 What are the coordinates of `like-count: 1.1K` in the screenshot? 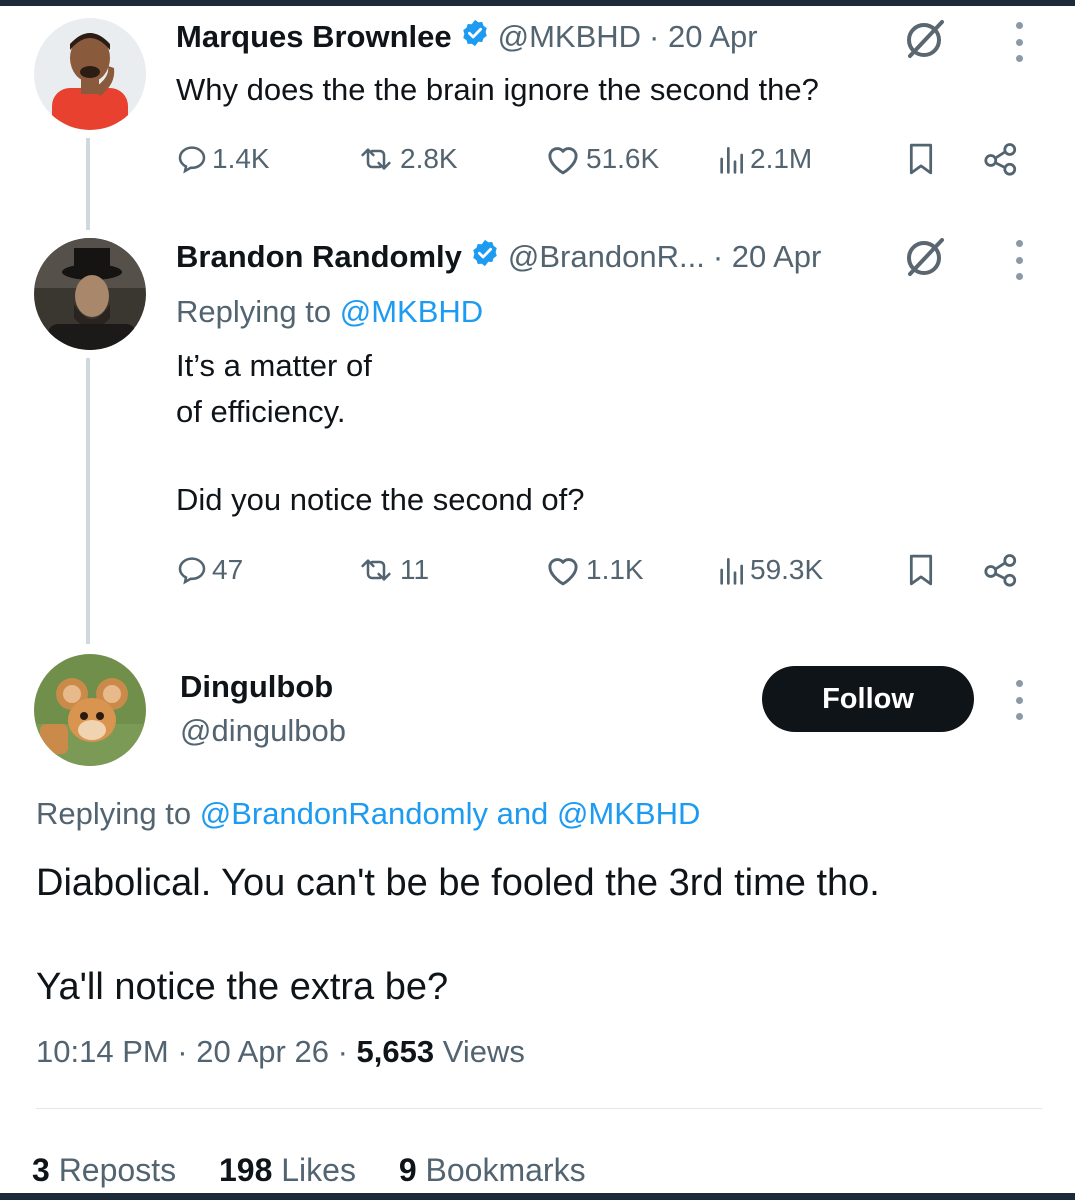 It's located at (615, 569).